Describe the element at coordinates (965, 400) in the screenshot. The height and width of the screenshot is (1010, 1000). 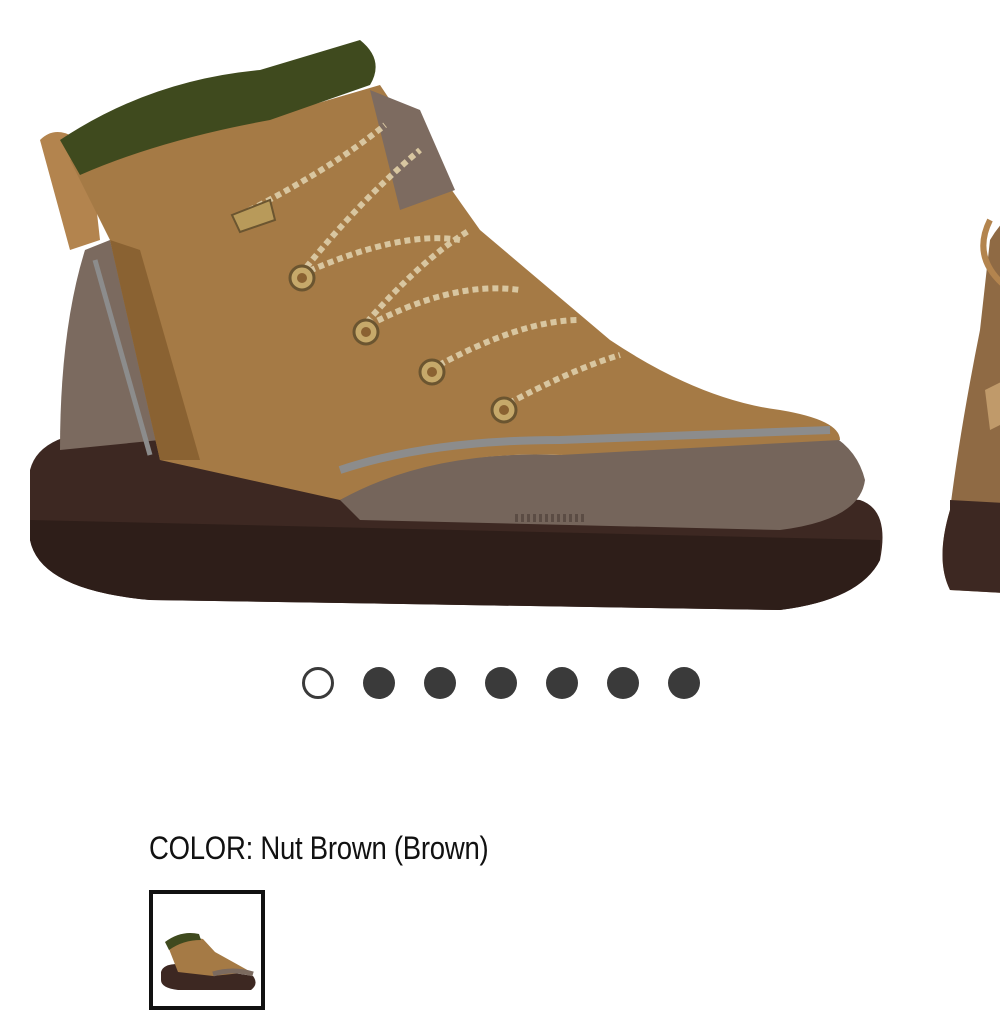
I see `next-product-image-peek` at that location.